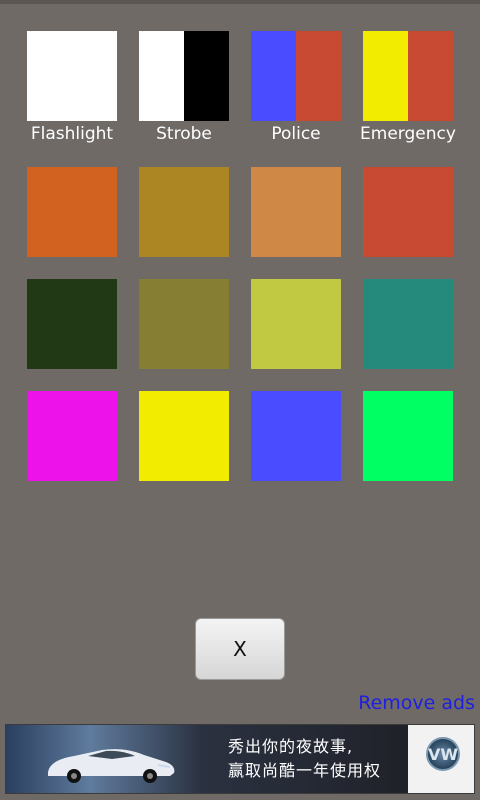 The height and width of the screenshot is (800, 480). What do you see at coordinates (273, 76) in the screenshot?
I see `tile-police-left` at bounding box center [273, 76].